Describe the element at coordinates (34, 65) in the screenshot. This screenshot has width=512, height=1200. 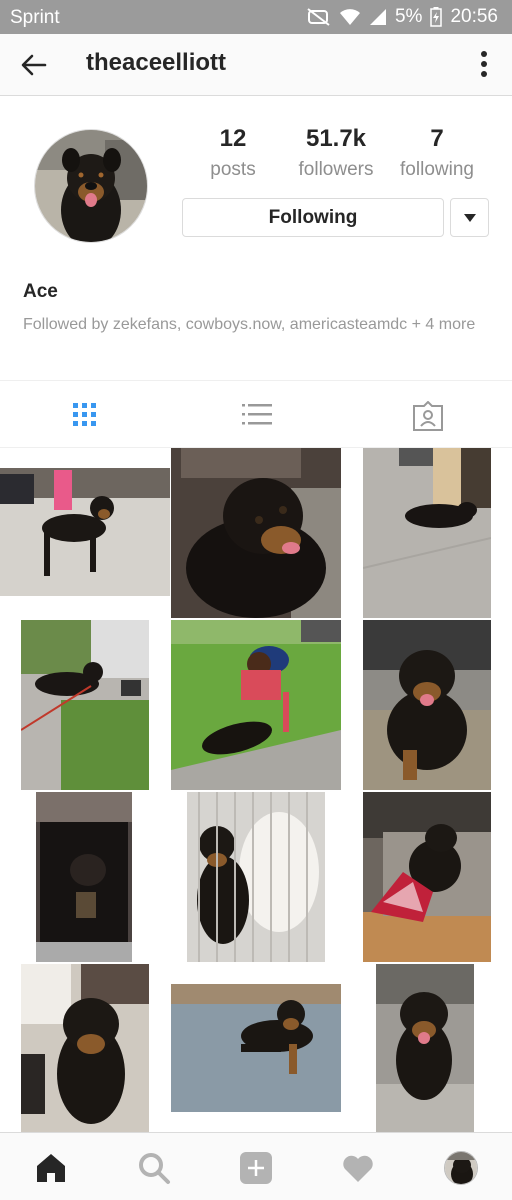
I see `back-arrow-icon` at that location.